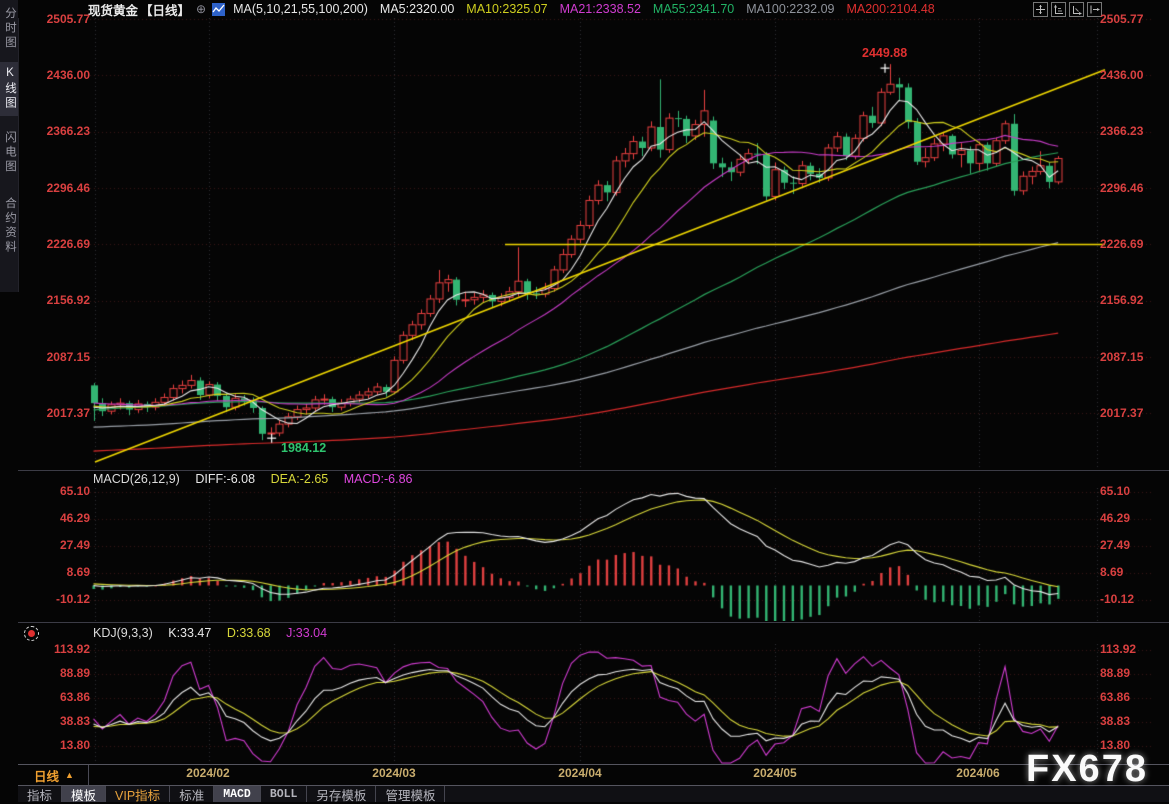 The image size is (1169, 804). What do you see at coordinates (300, 9) in the screenshot?
I see `ma-config-label: MA(5,10,21,55,100,200)` at bounding box center [300, 9].